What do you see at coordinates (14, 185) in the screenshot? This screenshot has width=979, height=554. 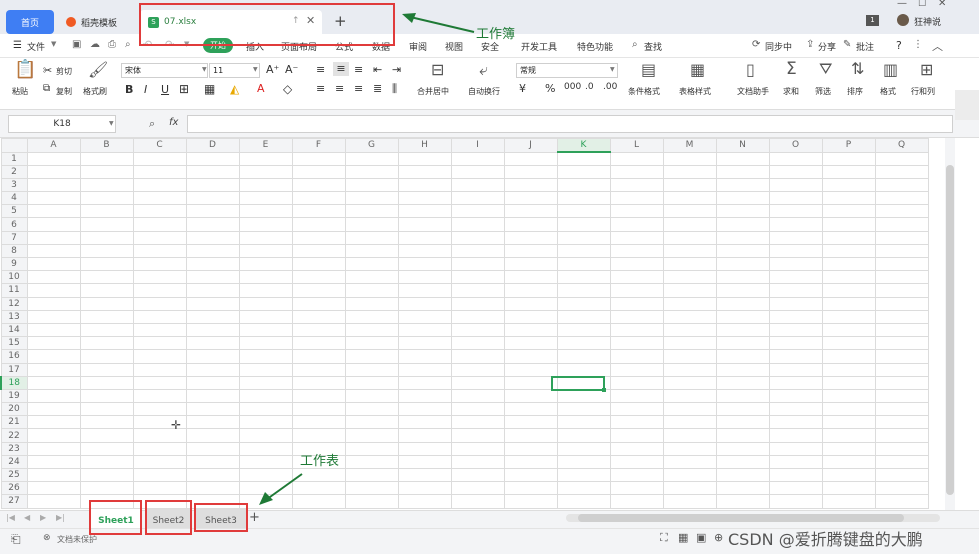 I see `row-header: 3` at bounding box center [14, 185].